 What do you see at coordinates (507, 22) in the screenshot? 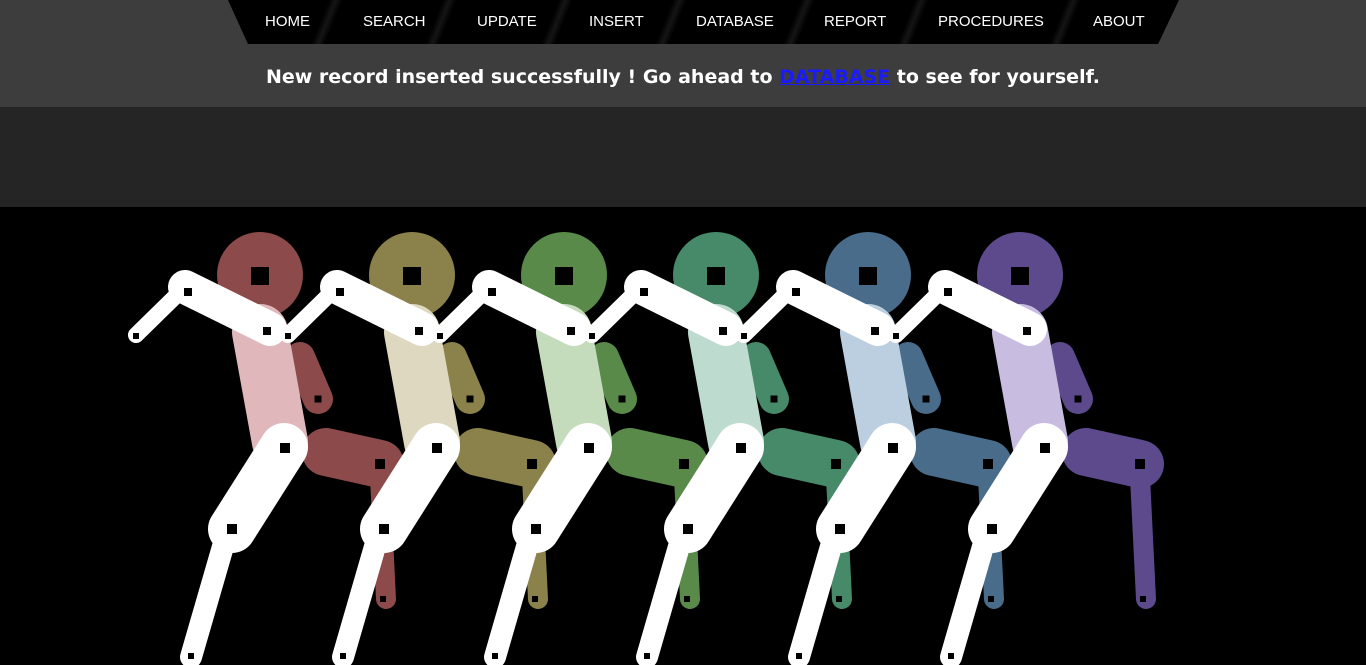
I see `nav-update: UPDATE` at bounding box center [507, 22].